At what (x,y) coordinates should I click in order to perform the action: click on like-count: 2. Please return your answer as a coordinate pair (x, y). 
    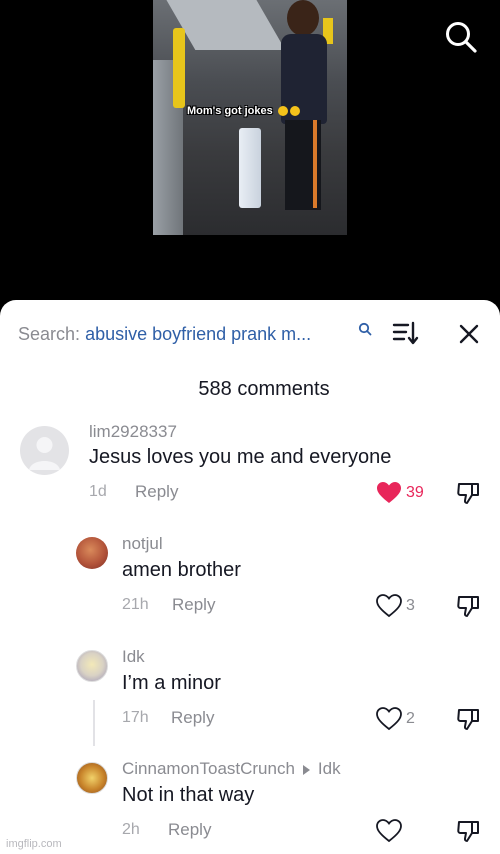
    Looking at the image, I should click on (410, 718).